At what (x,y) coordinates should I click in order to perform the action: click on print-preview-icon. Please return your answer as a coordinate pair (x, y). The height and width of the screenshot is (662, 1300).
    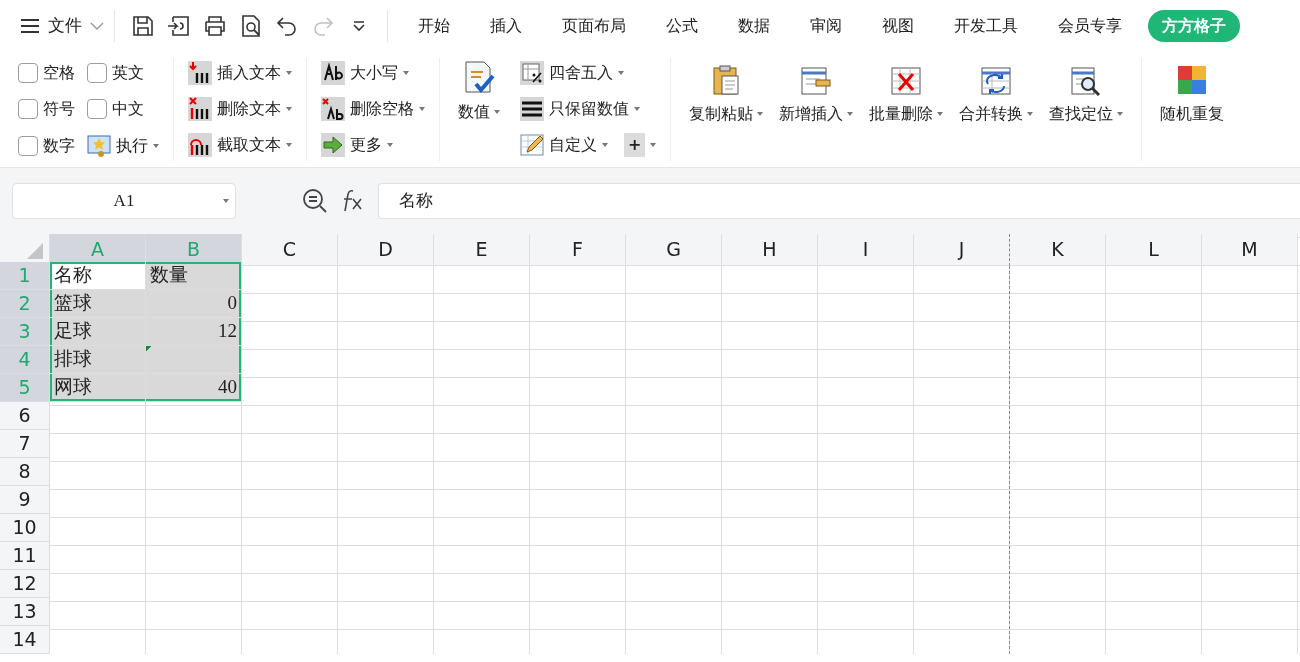
    Looking at the image, I should click on (251, 26).